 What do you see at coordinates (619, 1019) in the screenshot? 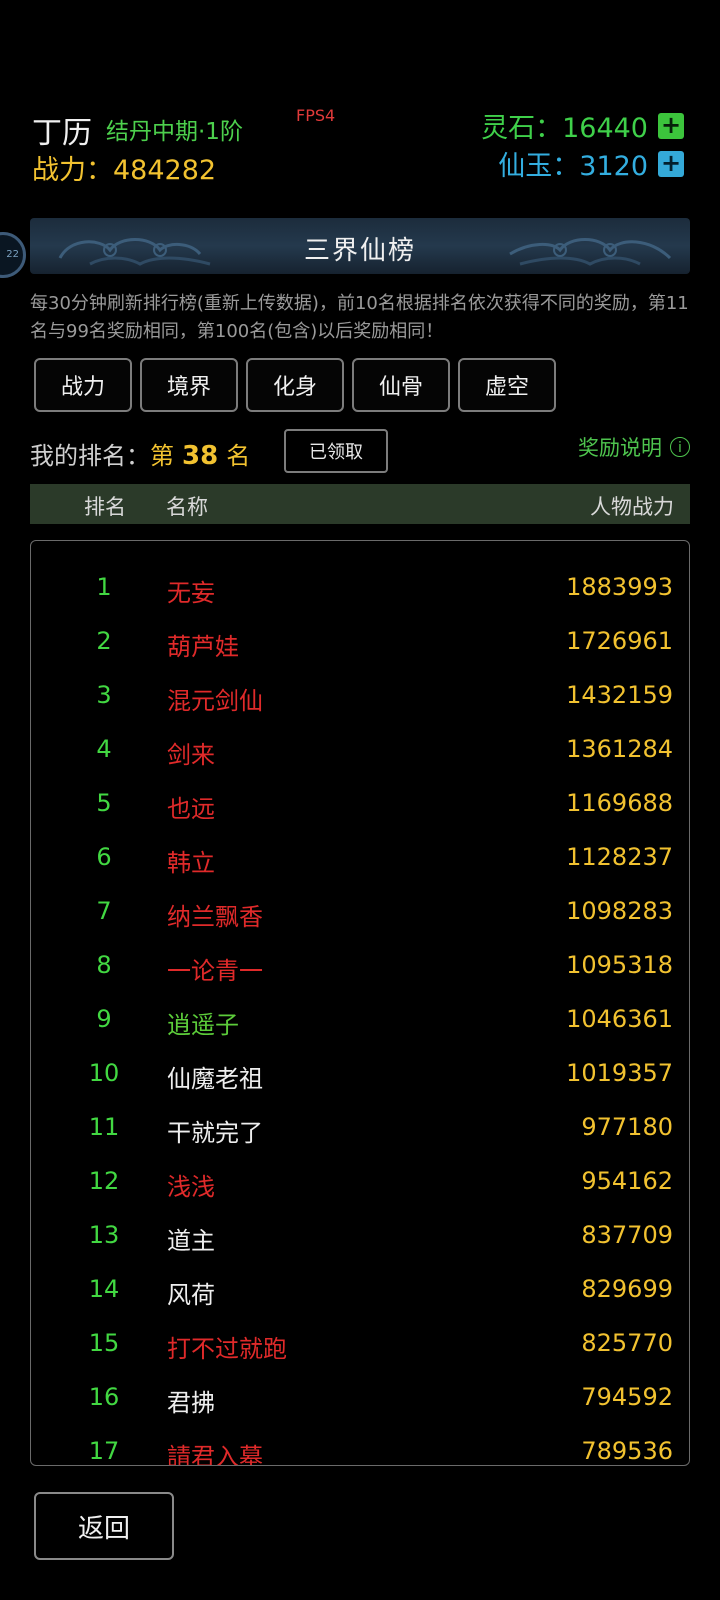
I see `row-power: 1046361` at bounding box center [619, 1019].